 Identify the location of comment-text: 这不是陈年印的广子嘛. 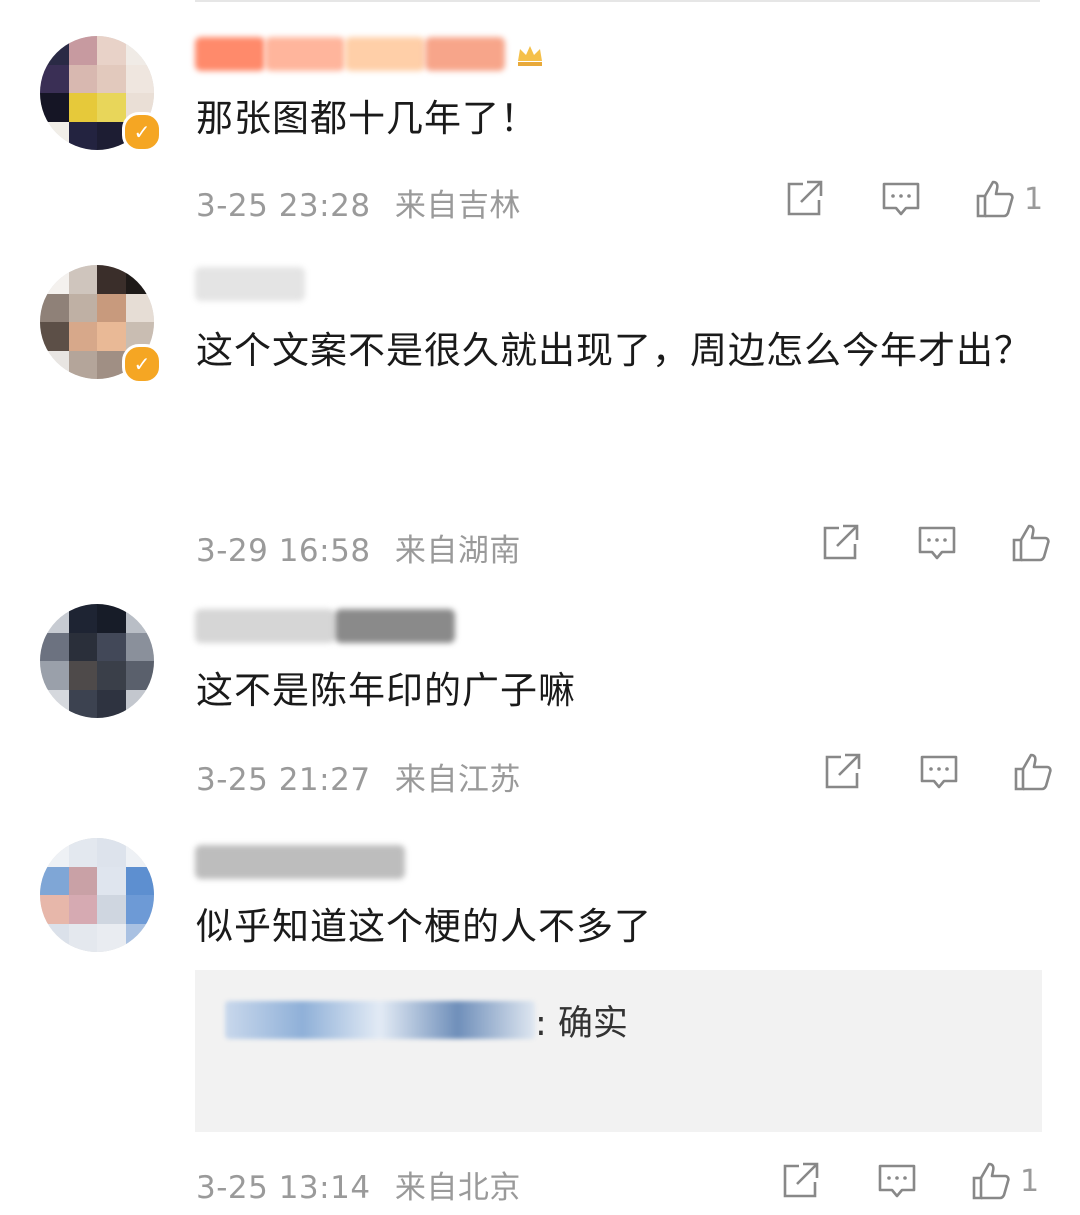
(386, 690).